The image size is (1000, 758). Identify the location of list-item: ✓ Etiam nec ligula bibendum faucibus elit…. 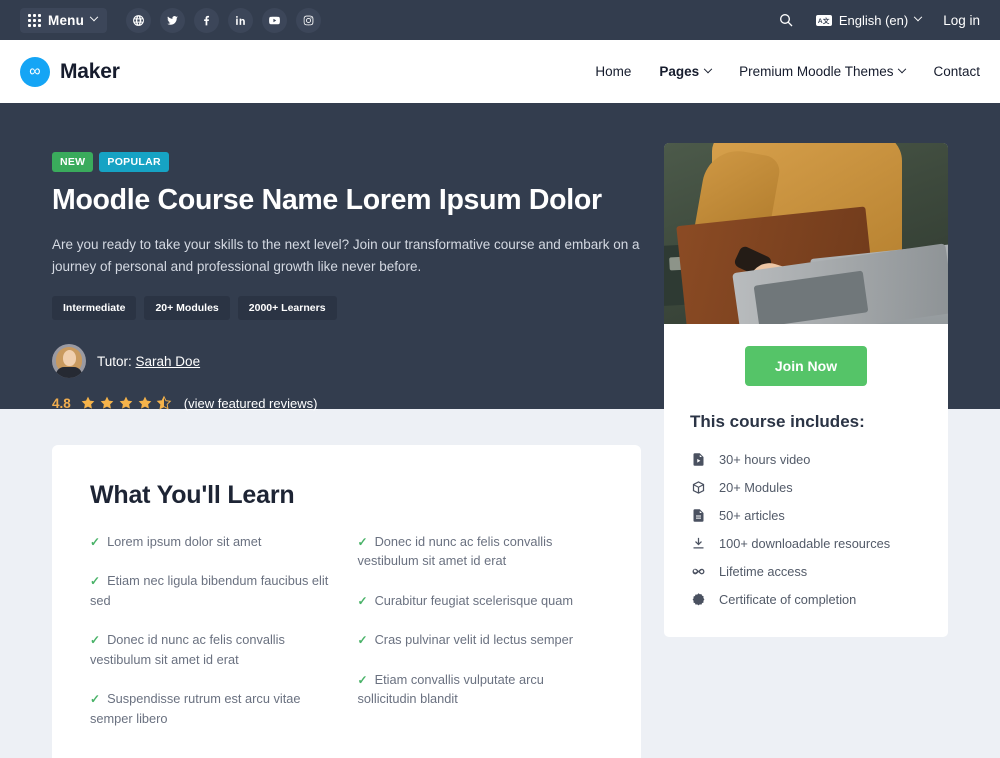
(213, 590).